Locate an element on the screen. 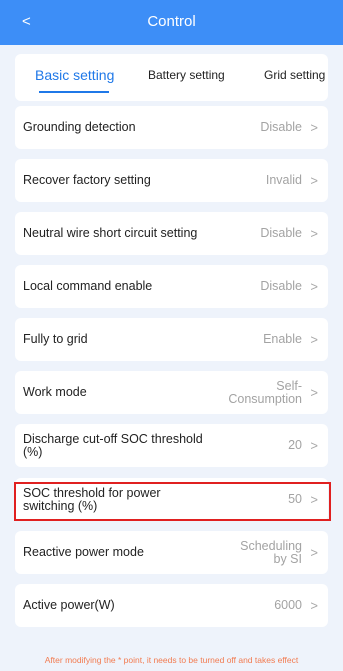  setting-label: Reactive power mode is located at coordinates (83, 552).